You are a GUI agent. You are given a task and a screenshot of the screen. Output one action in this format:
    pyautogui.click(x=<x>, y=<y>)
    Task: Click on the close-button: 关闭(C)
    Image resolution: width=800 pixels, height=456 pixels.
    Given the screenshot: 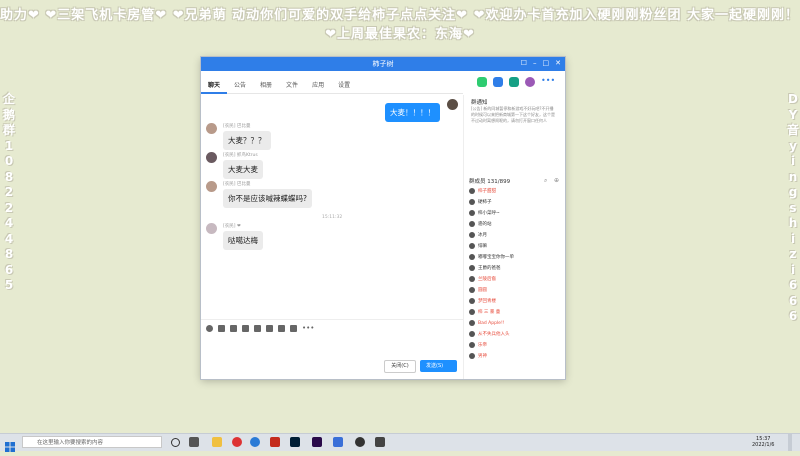 What is the action you would take?
    pyautogui.click(x=400, y=366)
    